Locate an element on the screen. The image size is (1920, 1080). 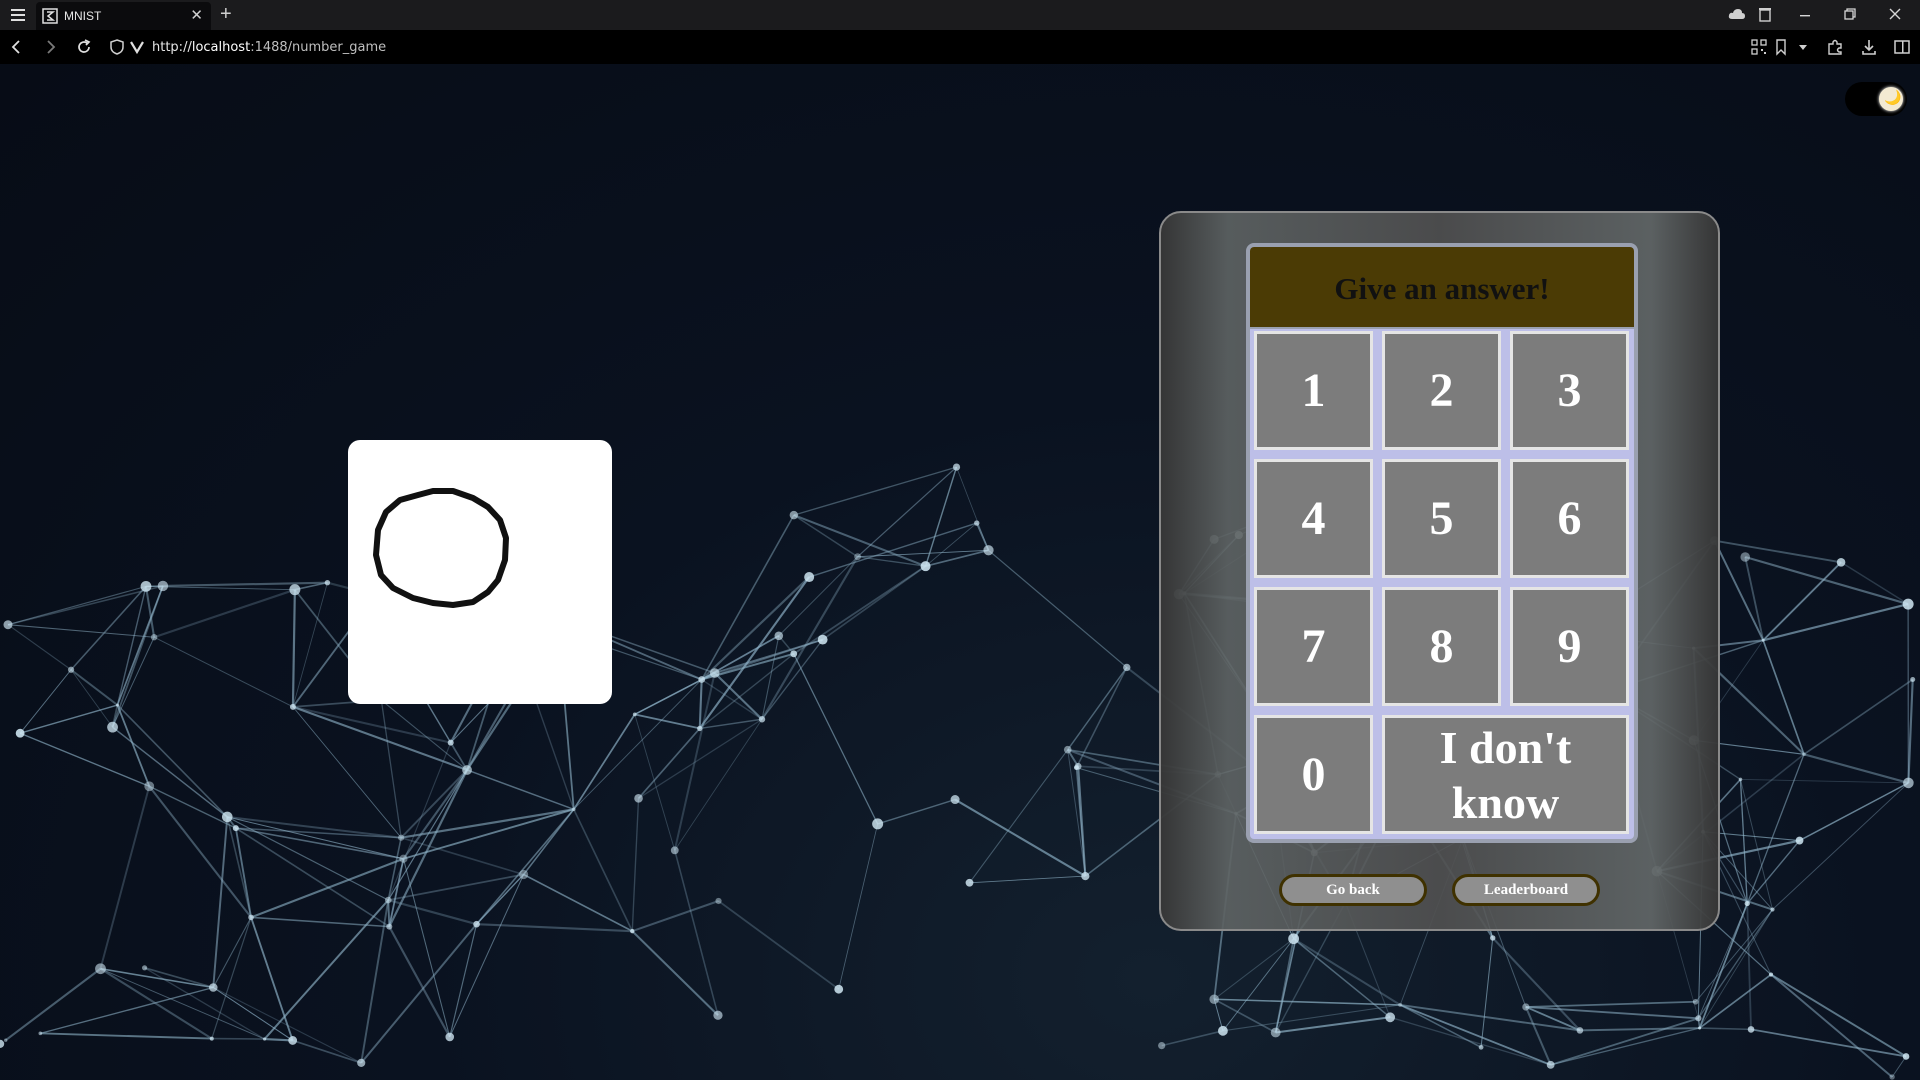
digit-3-button: 3 is located at coordinates (1569, 390).